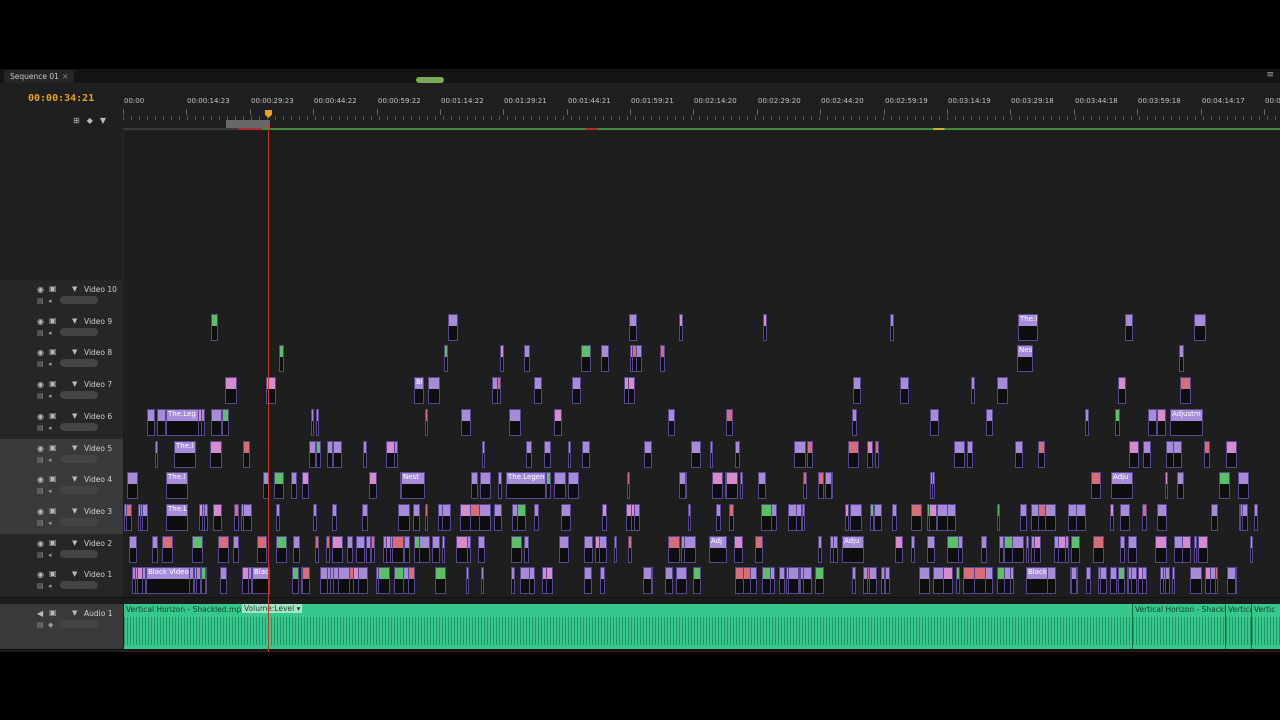  What do you see at coordinates (702, 391) in the screenshot?
I see `track-body: Bl` at bounding box center [702, 391].